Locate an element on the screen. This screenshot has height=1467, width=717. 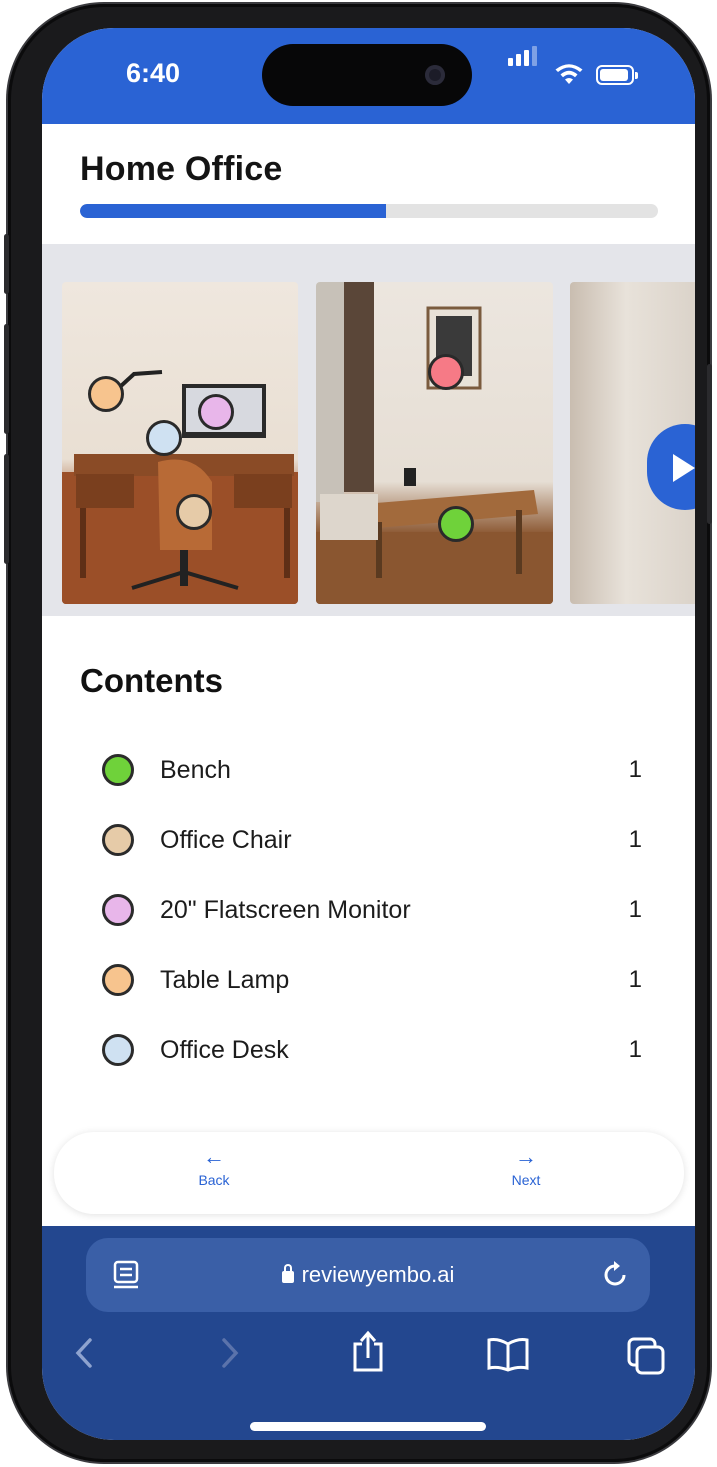
share-icon is located at coordinates (368, 1352).